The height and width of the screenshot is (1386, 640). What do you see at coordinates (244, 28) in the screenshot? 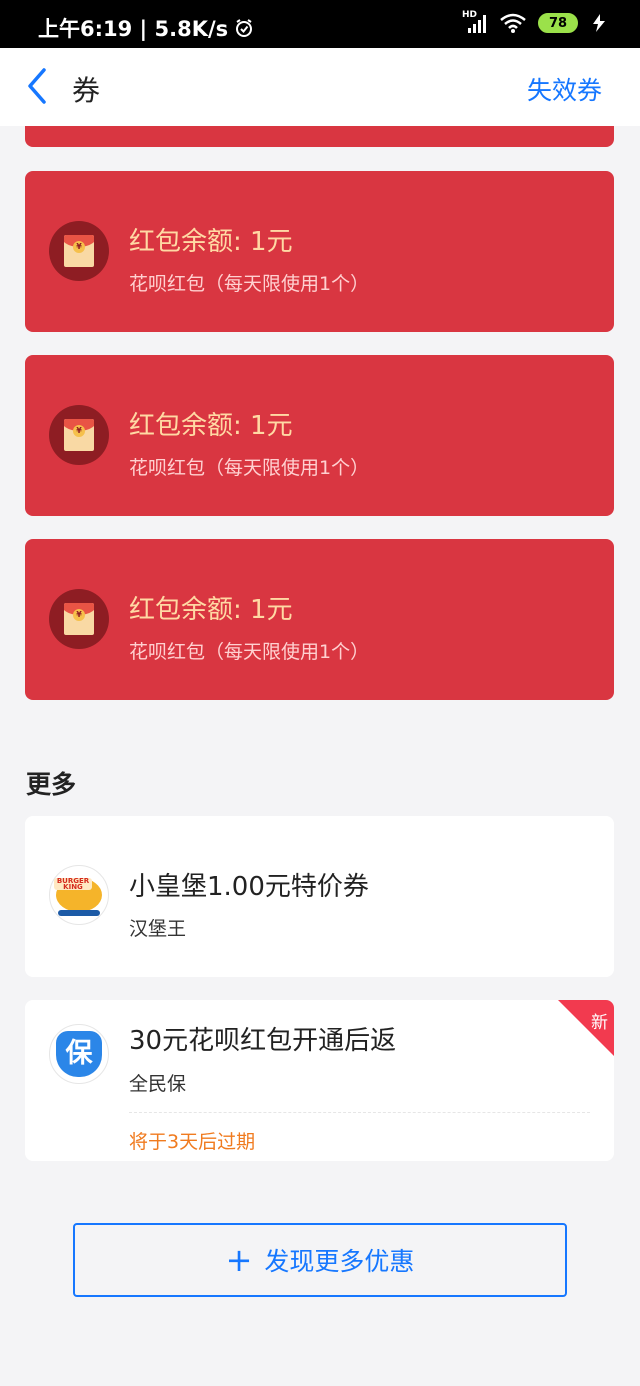
I see `alarm-icon` at bounding box center [244, 28].